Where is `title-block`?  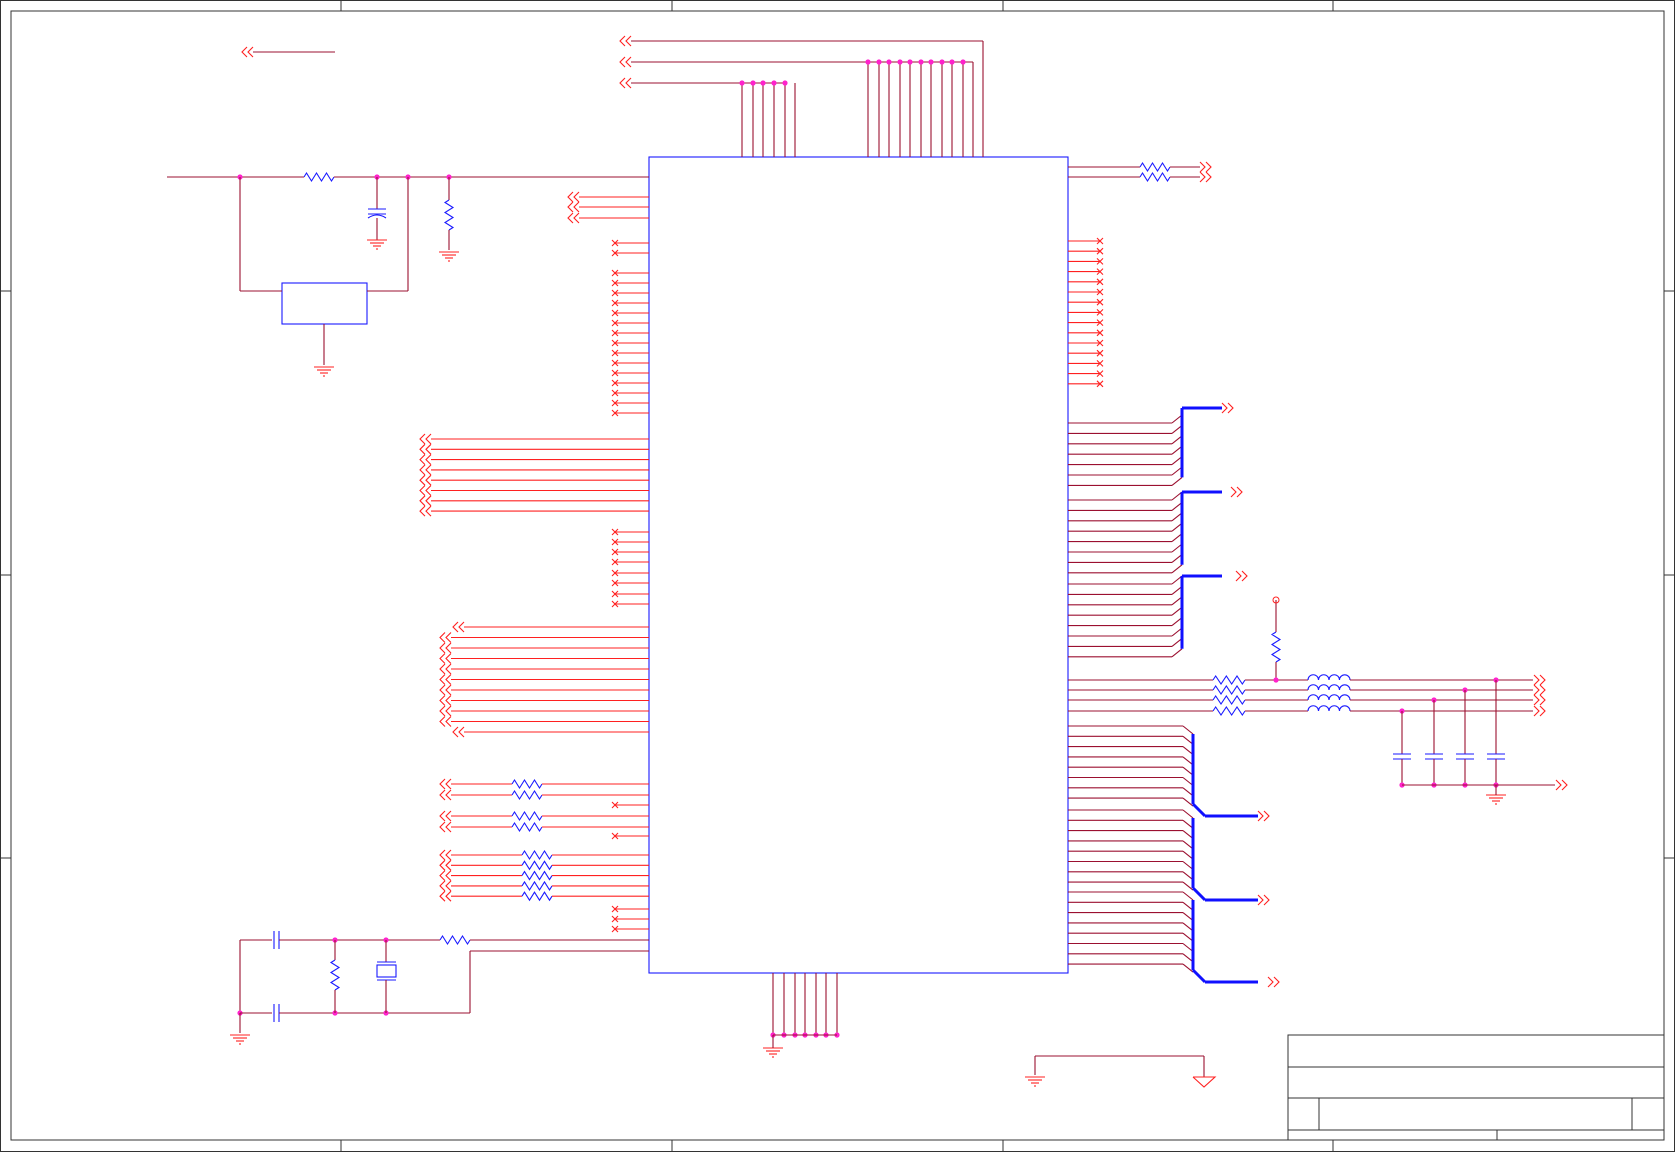
title-block is located at coordinates (1476, 1087).